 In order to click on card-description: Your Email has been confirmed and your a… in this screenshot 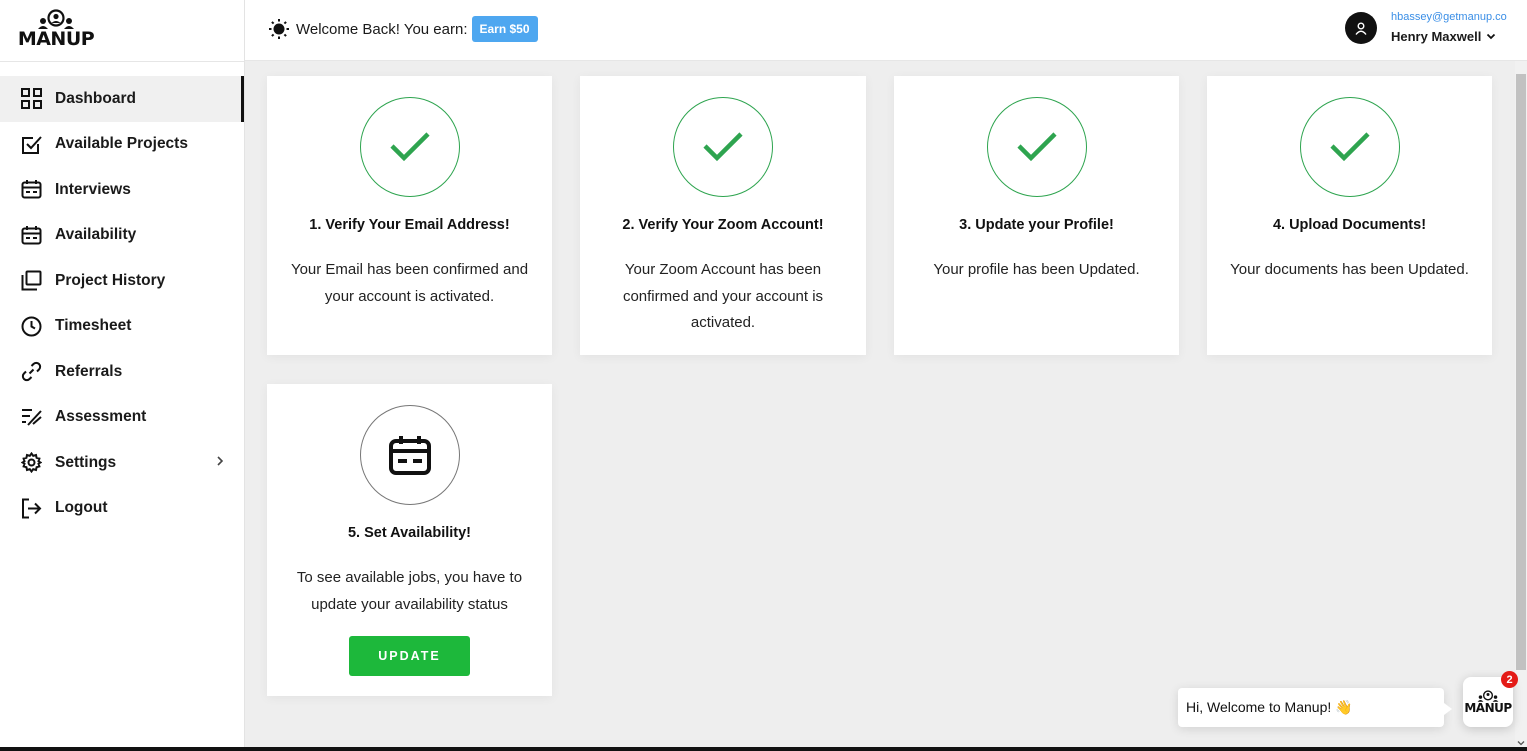, I will do `click(409, 283)`.